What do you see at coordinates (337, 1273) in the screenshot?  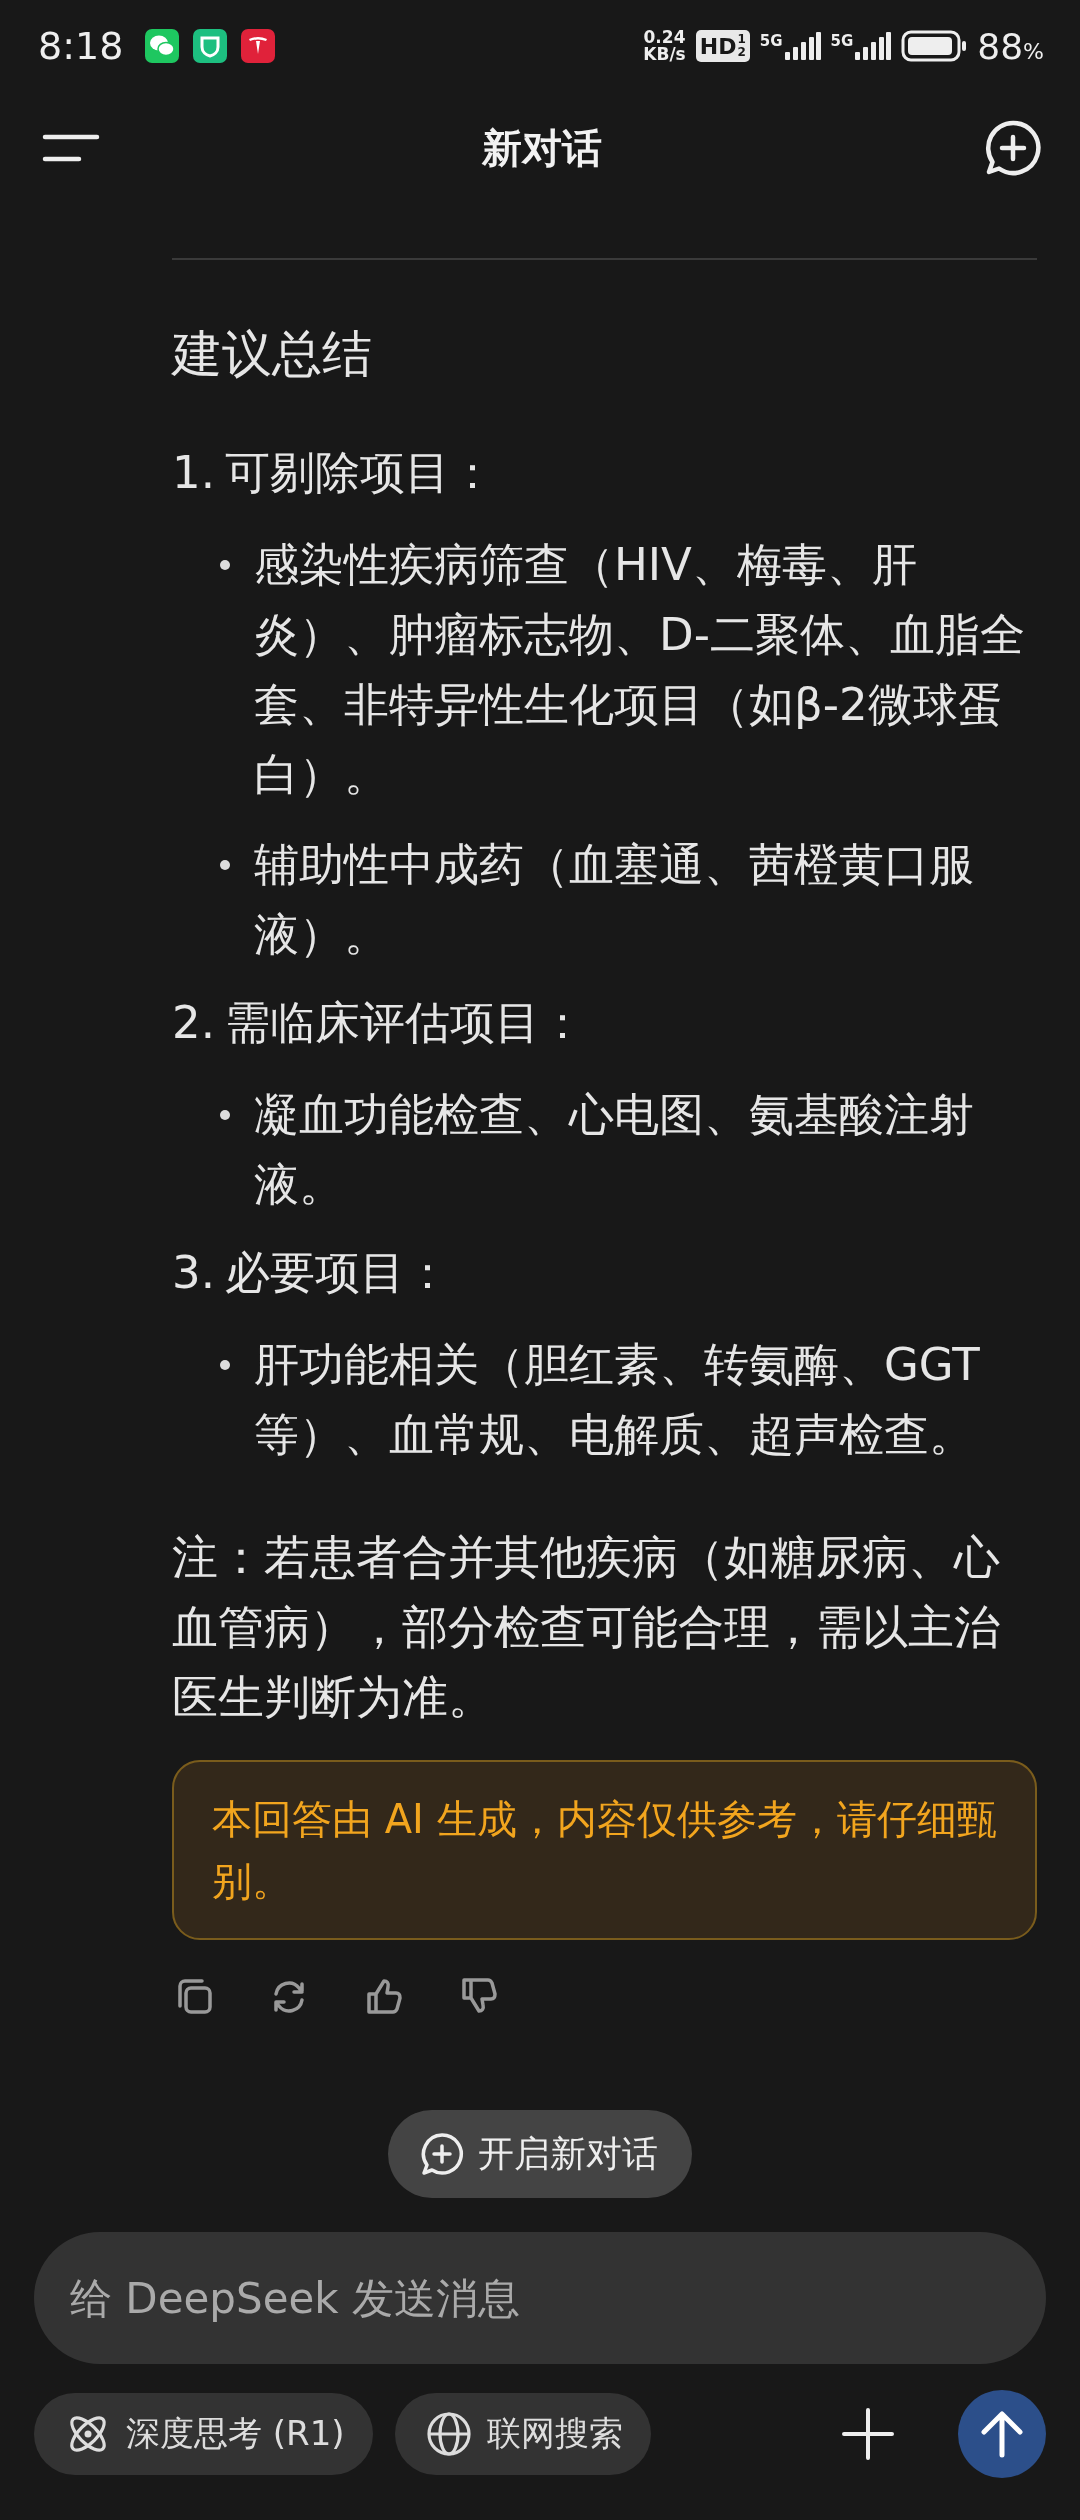 I see `list-item-title: 必要项目：` at bounding box center [337, 1273].